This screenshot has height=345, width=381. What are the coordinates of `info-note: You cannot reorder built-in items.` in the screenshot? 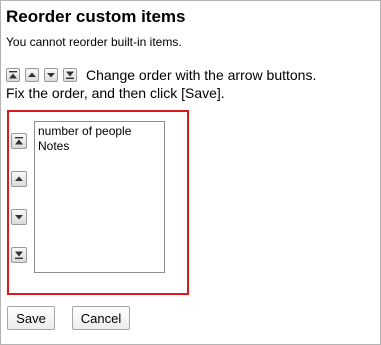 It's located at (94, 42).